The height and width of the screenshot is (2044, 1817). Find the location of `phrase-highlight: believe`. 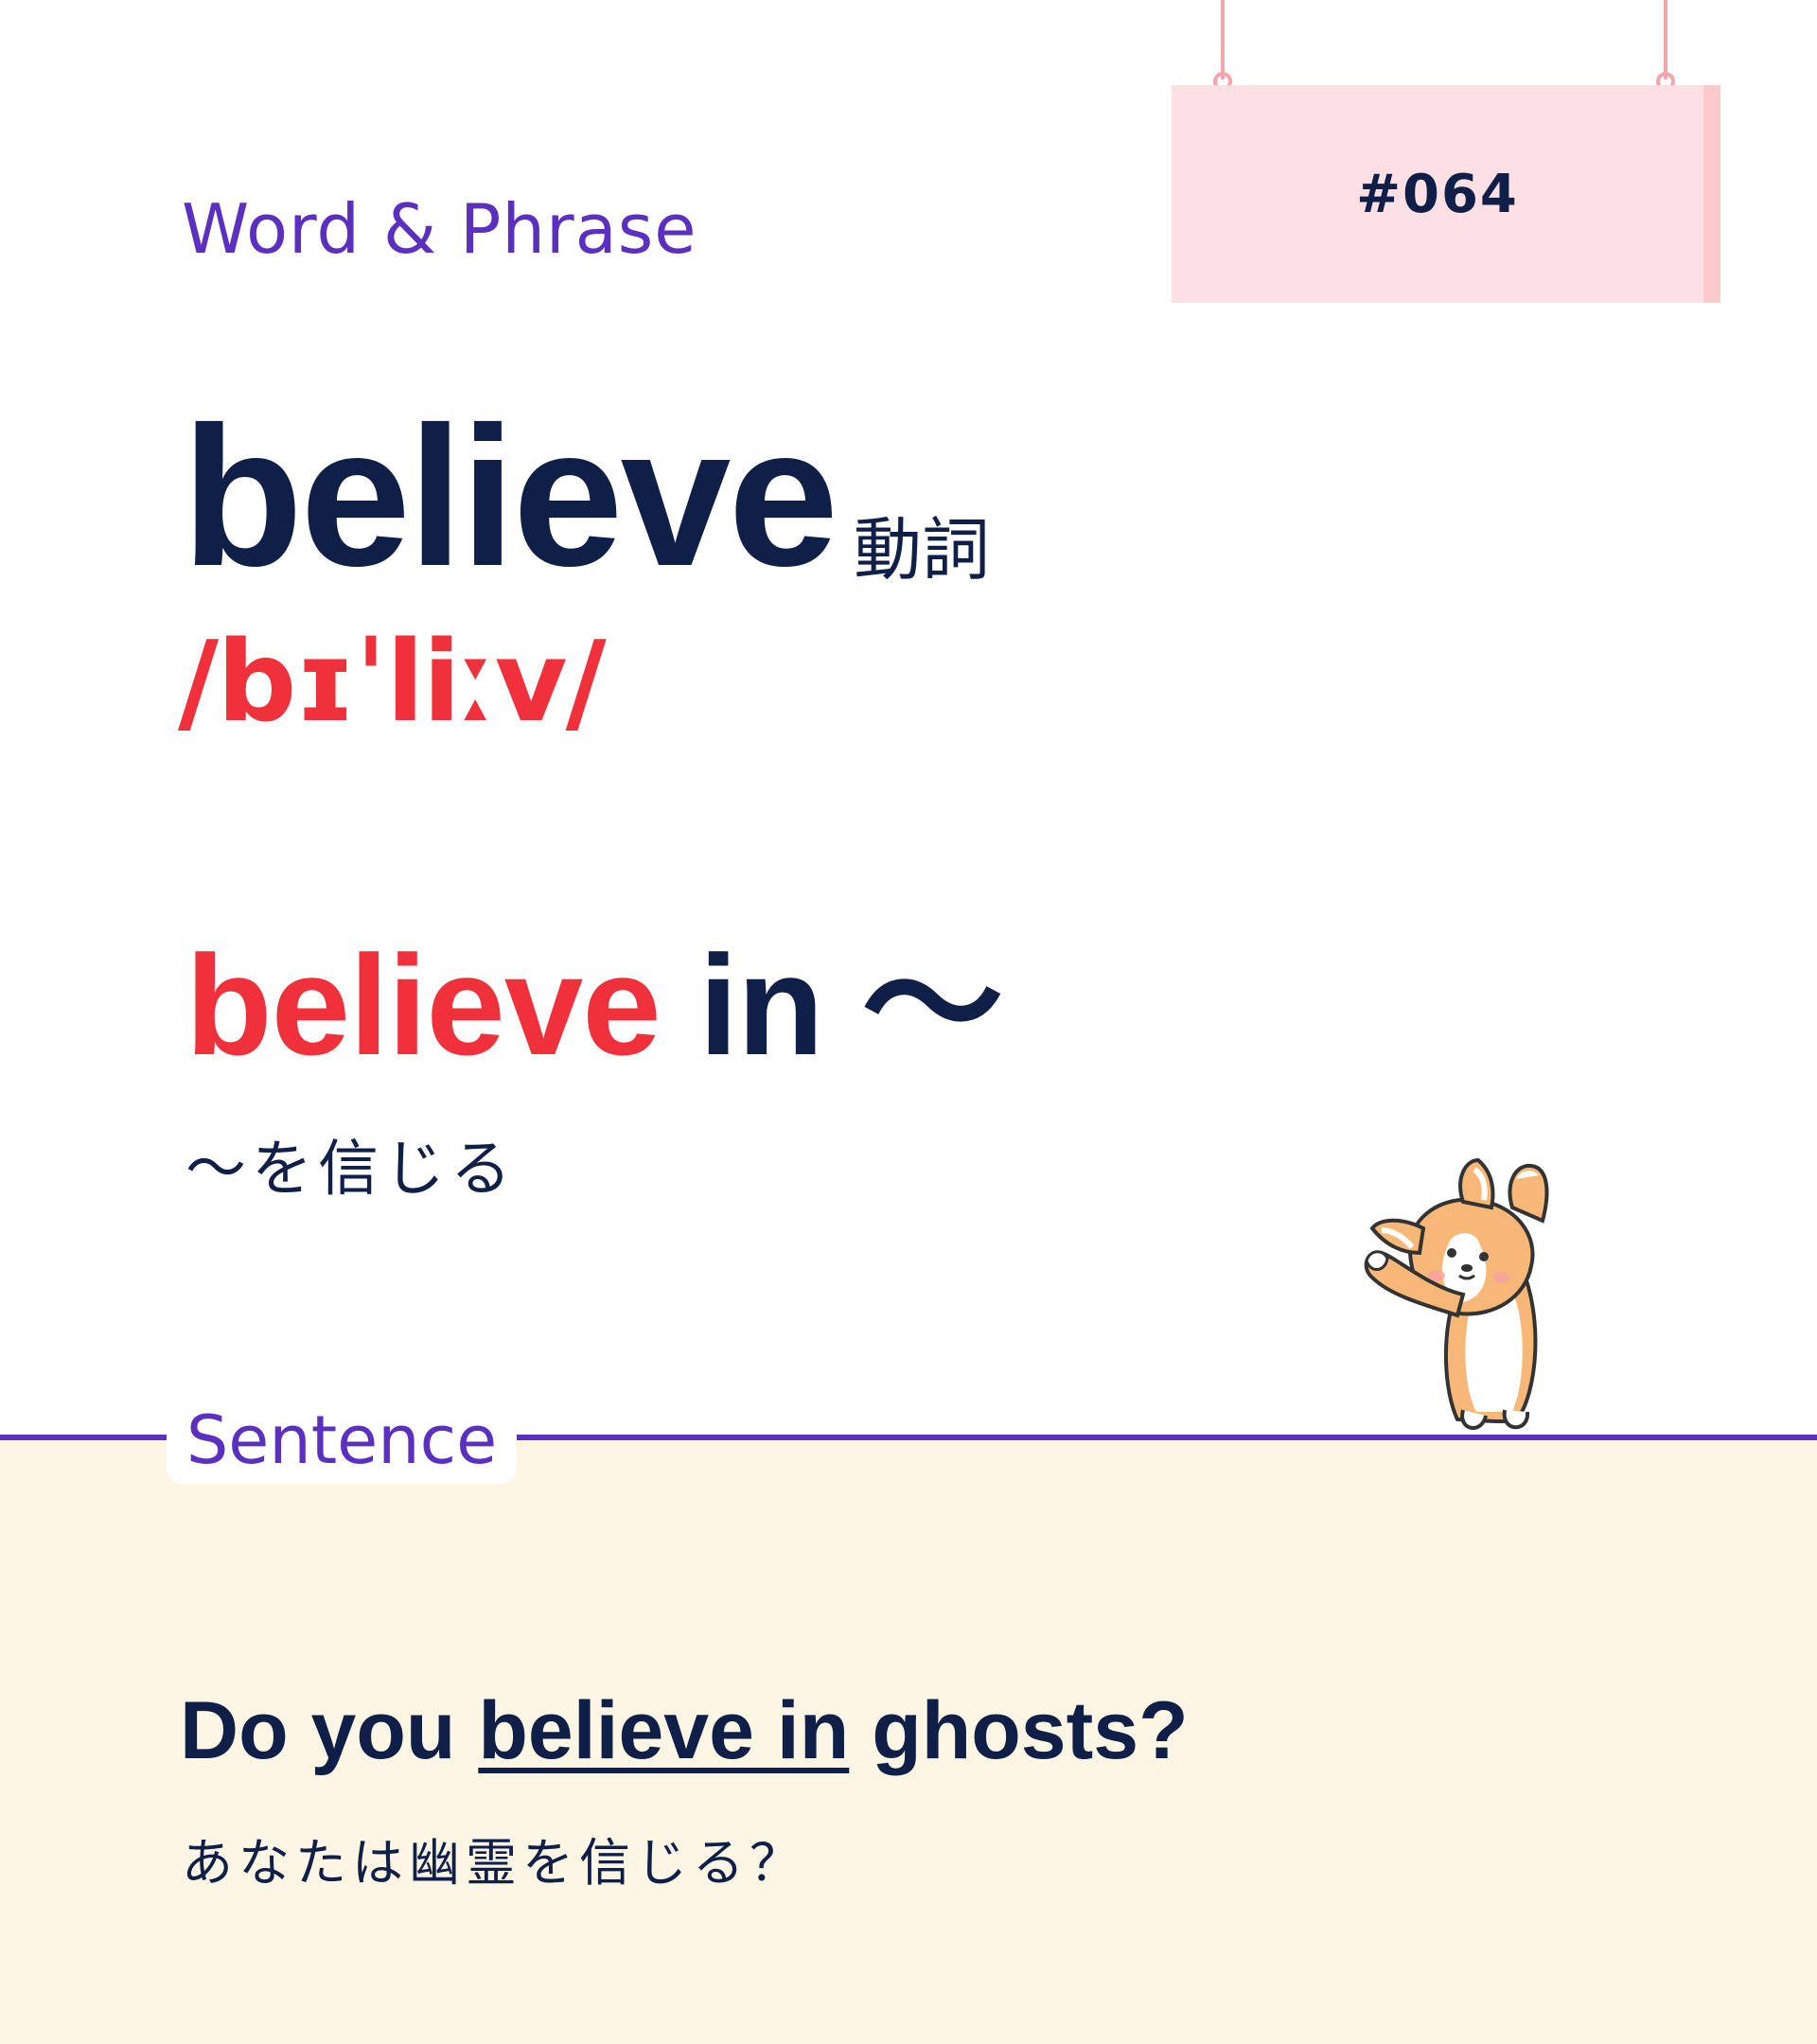

phrase-highlight: believe is located at coordinates (424, 1004).